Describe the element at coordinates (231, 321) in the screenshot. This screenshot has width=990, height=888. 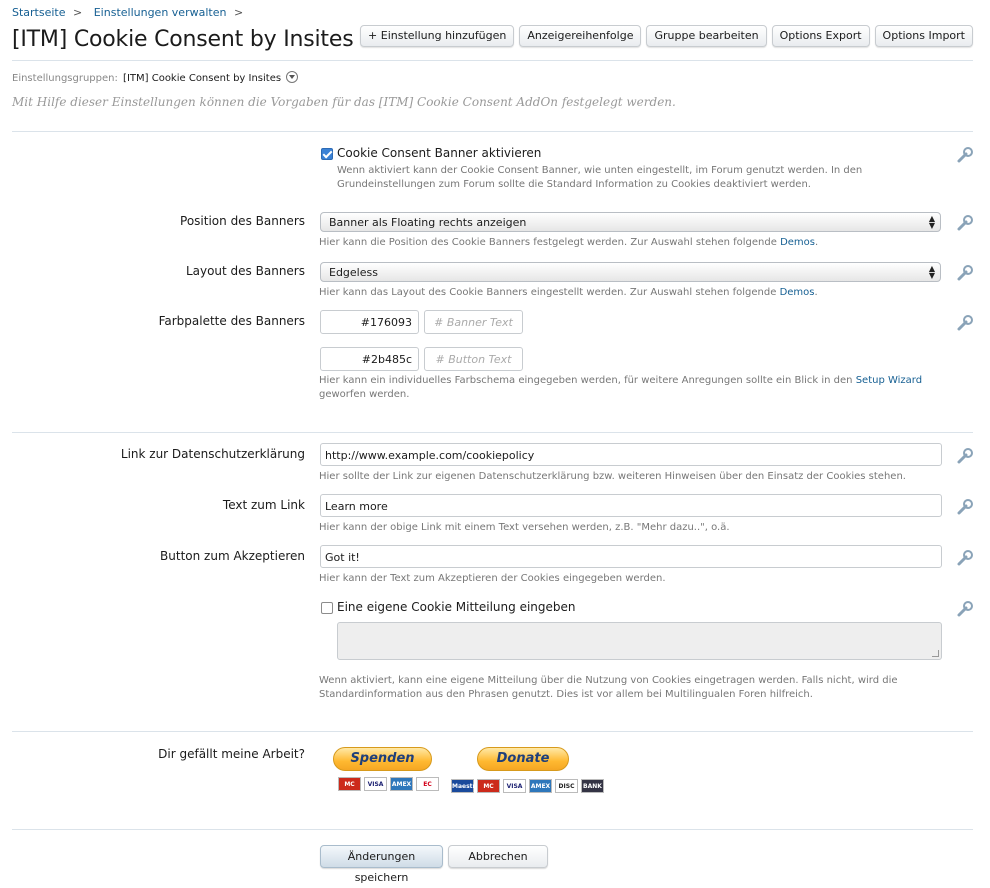
I see `palette-label: Farbpalette des Banners` at that location.